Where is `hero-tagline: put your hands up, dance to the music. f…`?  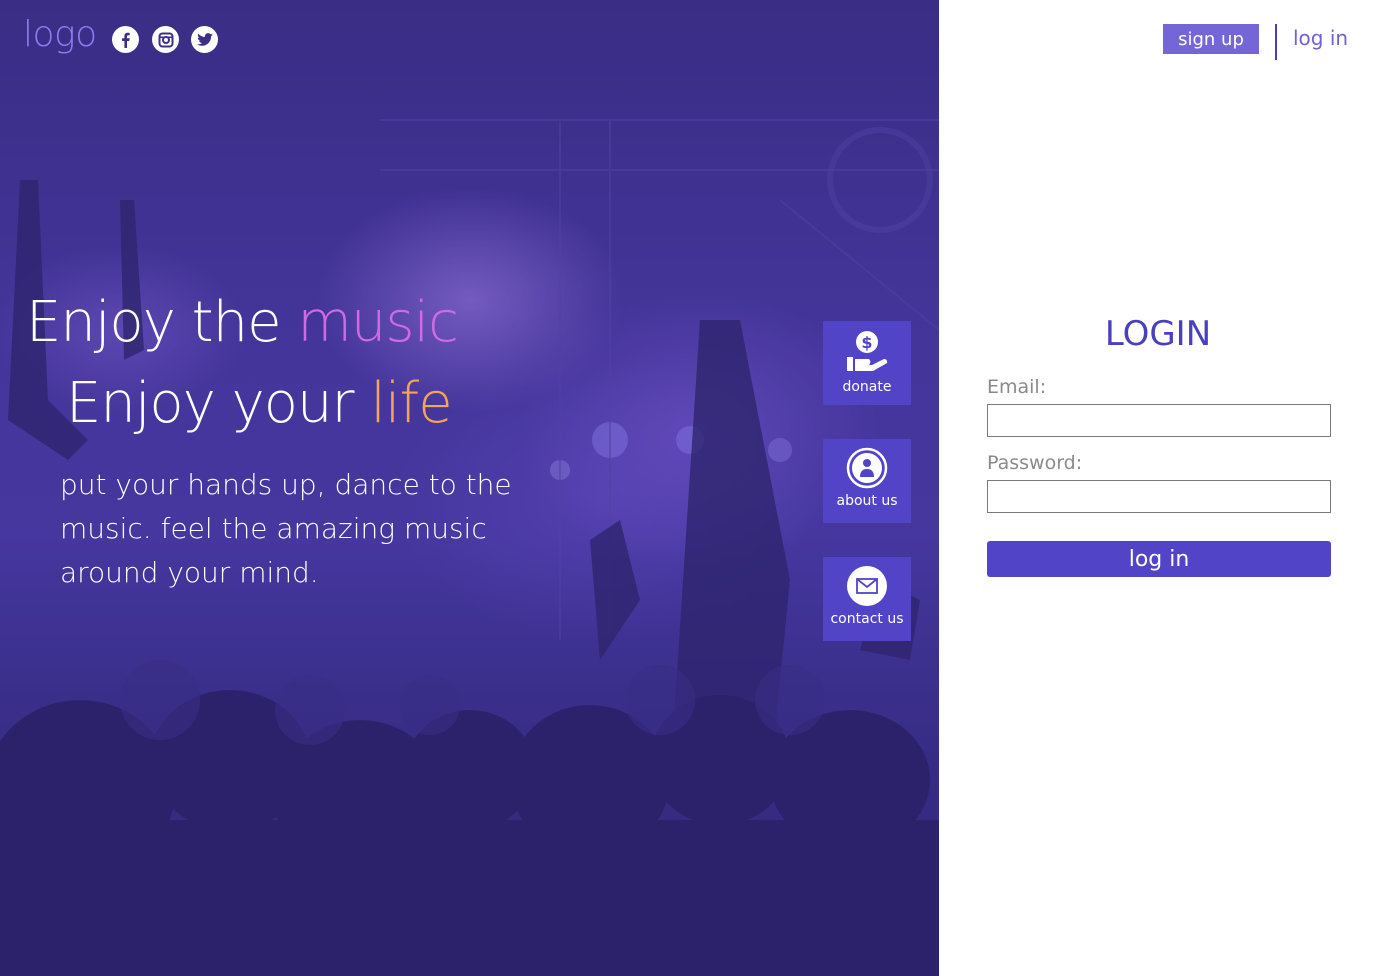 hero-tagline: put your hands up, dance to the music. f… is located at coordinates (286, 528).